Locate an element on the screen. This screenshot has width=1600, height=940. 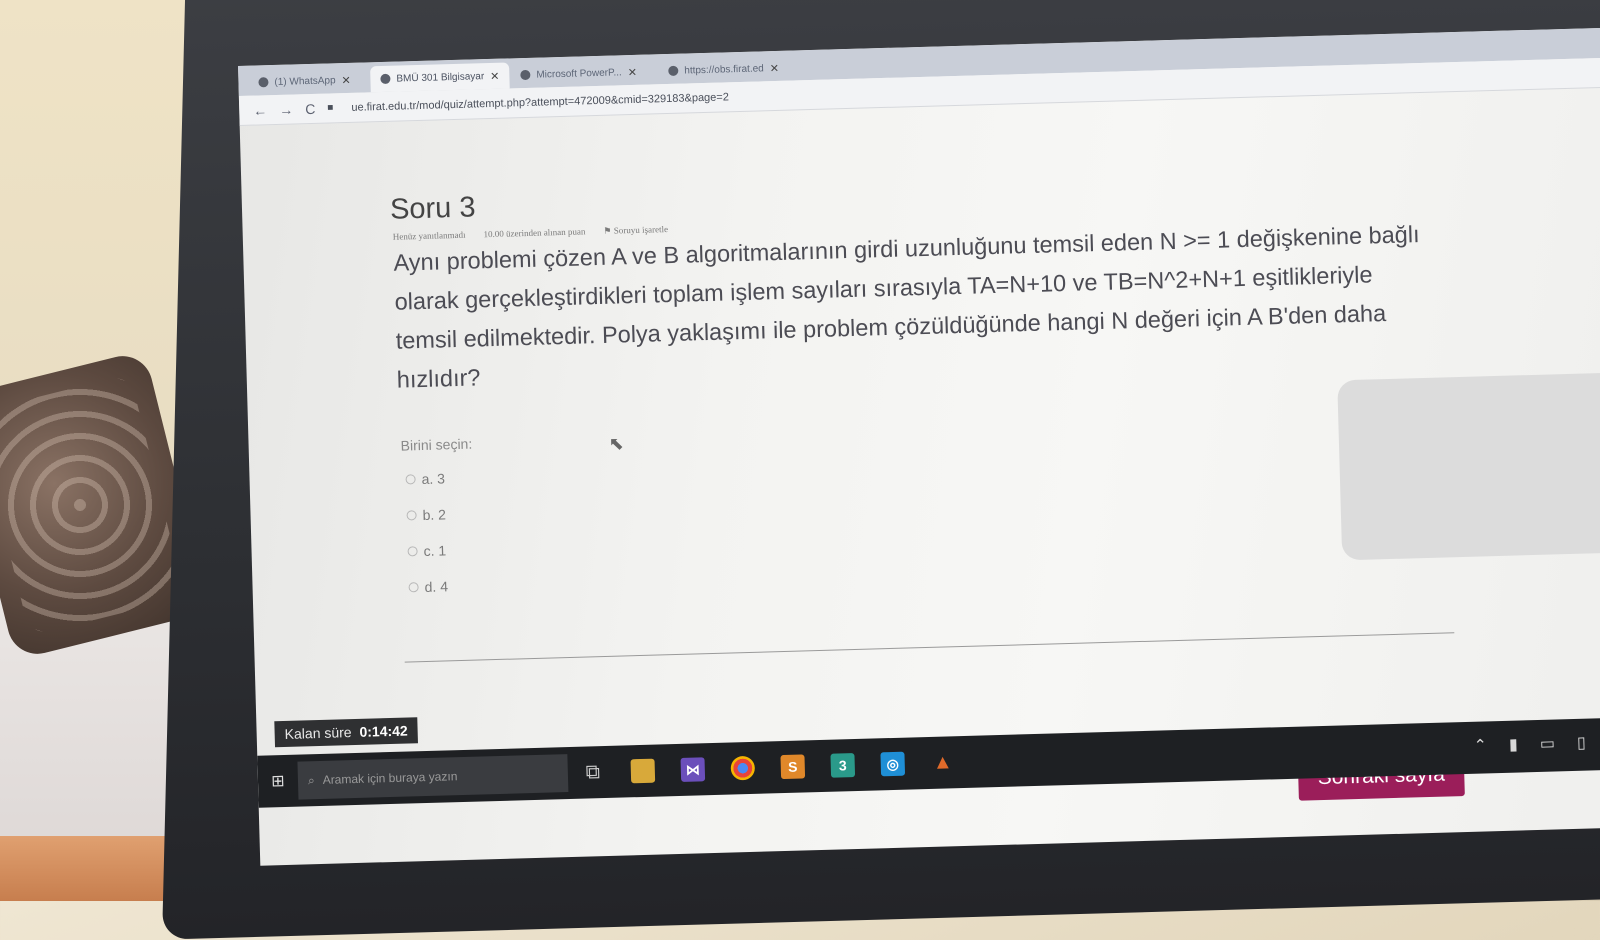
option-label: d. 4 is located at coordinates (436, 586).